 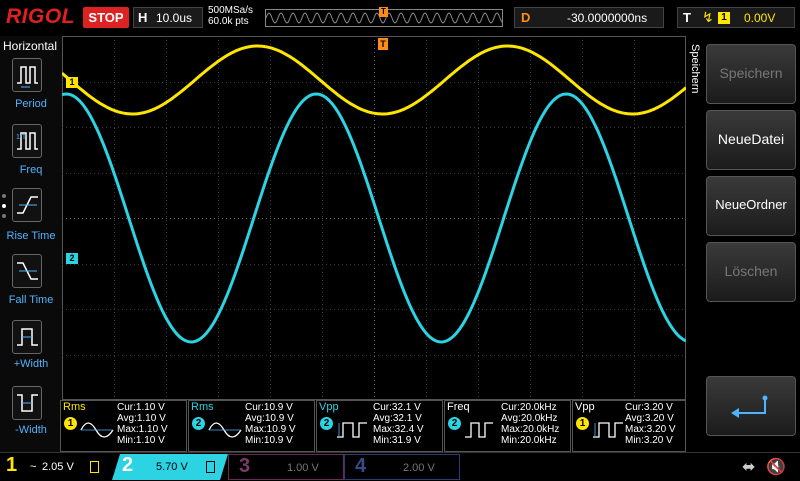 What do you see at coordinates (529, 440) in the screenshot?
I see `value-min: Min:20.0kHz` at bounding box center [529, 440].